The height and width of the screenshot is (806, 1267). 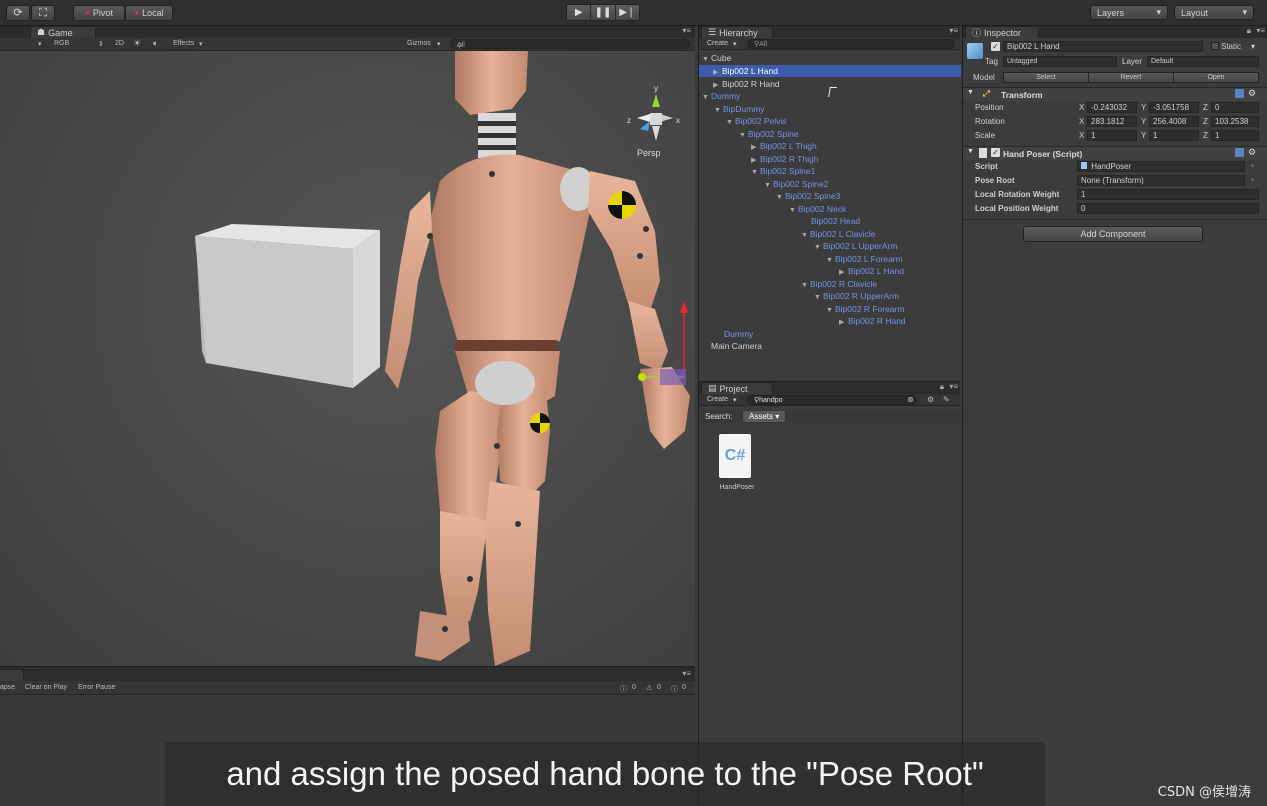 What do you see at coordinates (830, 134) in the screenshot?
I see `list-item: ▼ Bip002 Spine` at bounding box center [830, 134].